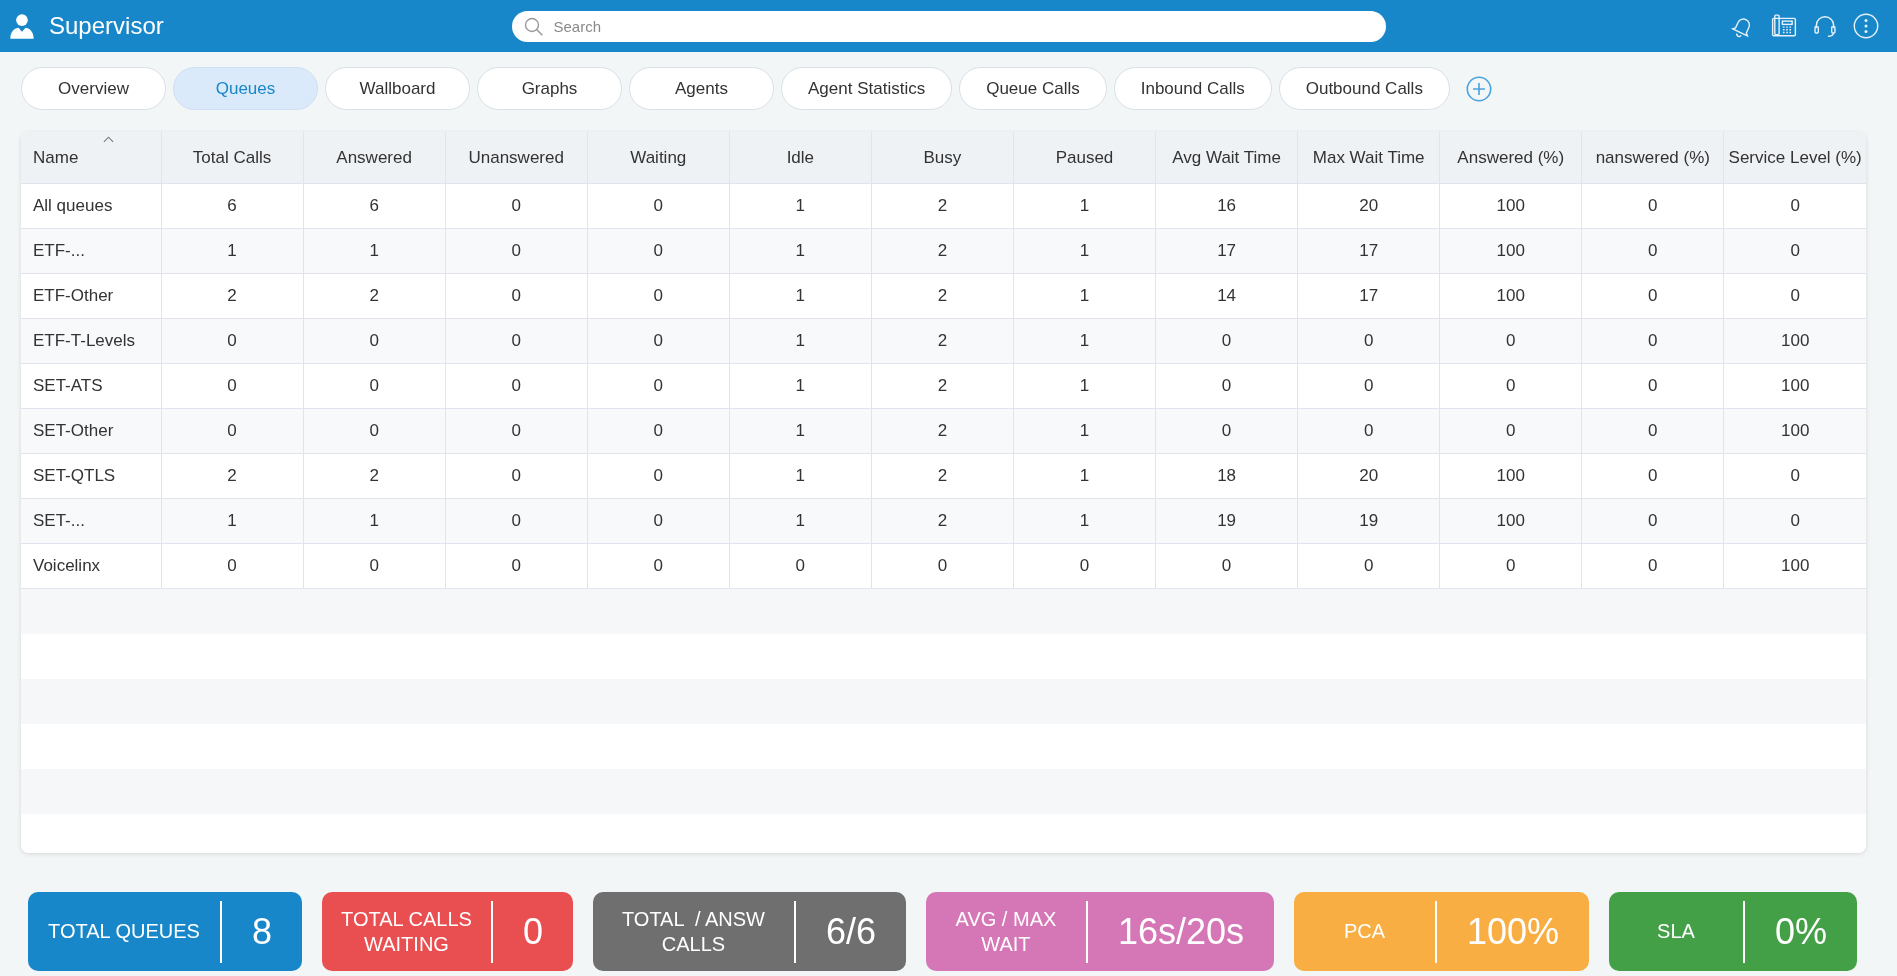 The height and width of the screenshot is (976, 1897). Describe the element at coordinates (850, 931) in the screenshot. I see `stat-value: 6/6` at that location.